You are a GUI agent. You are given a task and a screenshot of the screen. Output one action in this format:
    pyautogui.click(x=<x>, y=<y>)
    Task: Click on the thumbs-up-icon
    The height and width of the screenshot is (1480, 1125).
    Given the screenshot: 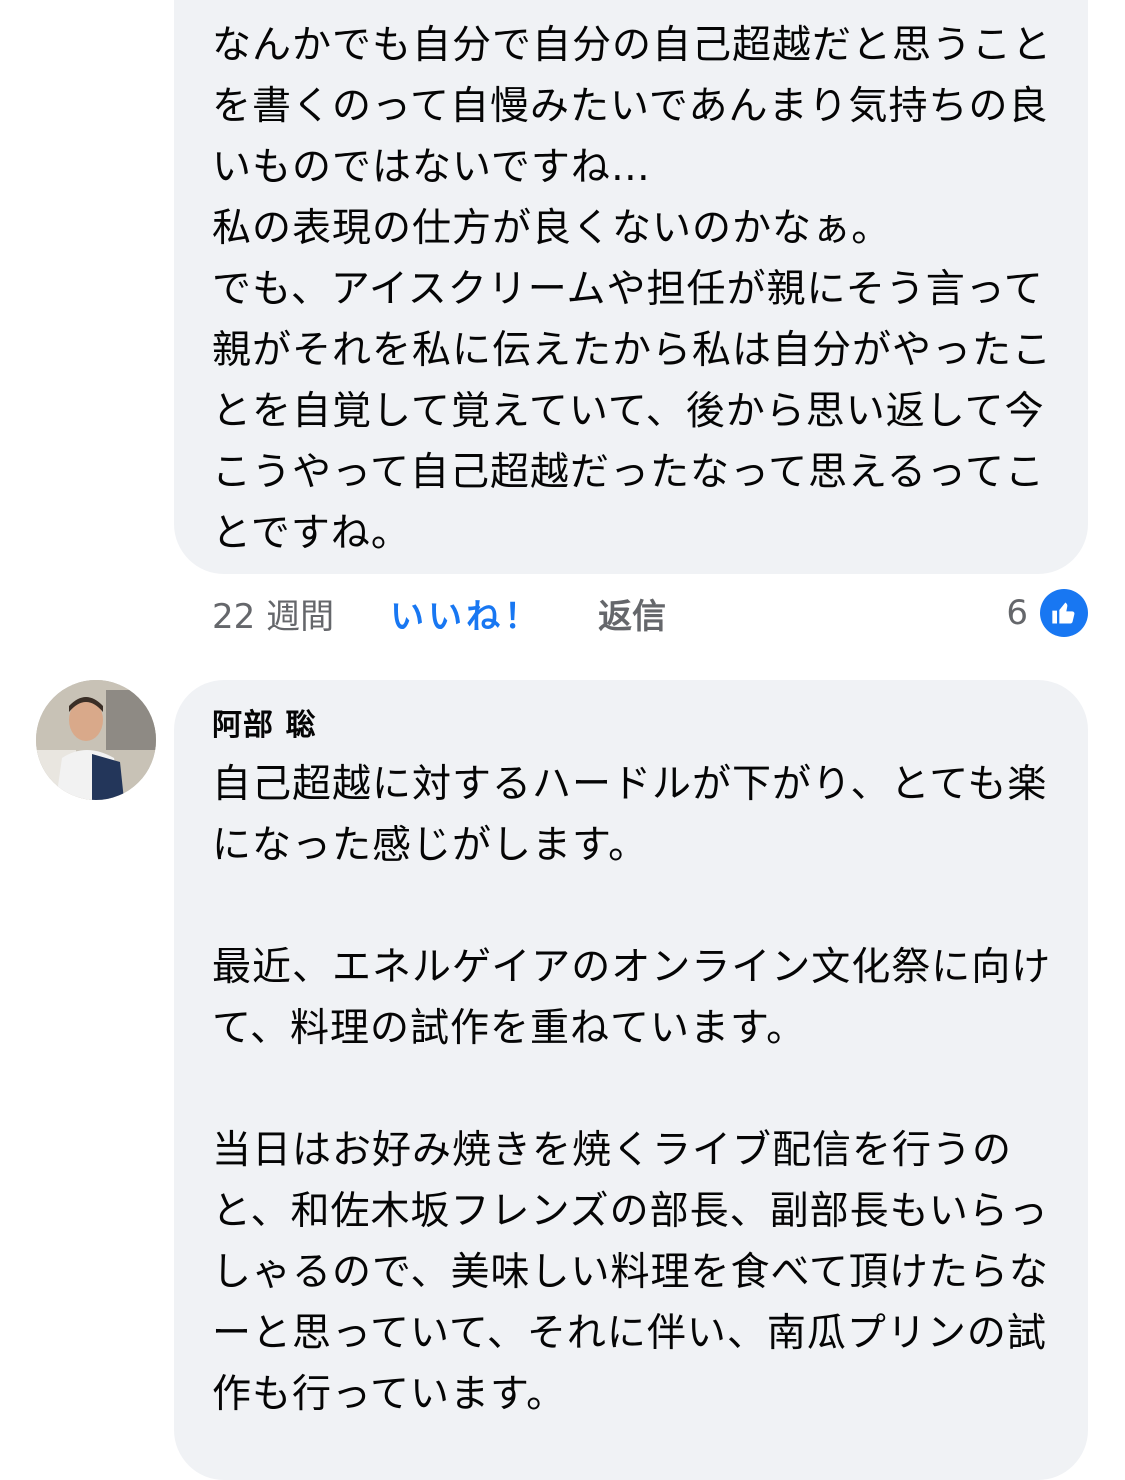 What is the action you would take?
    pyautogui.click(x=1064, y=613)
    